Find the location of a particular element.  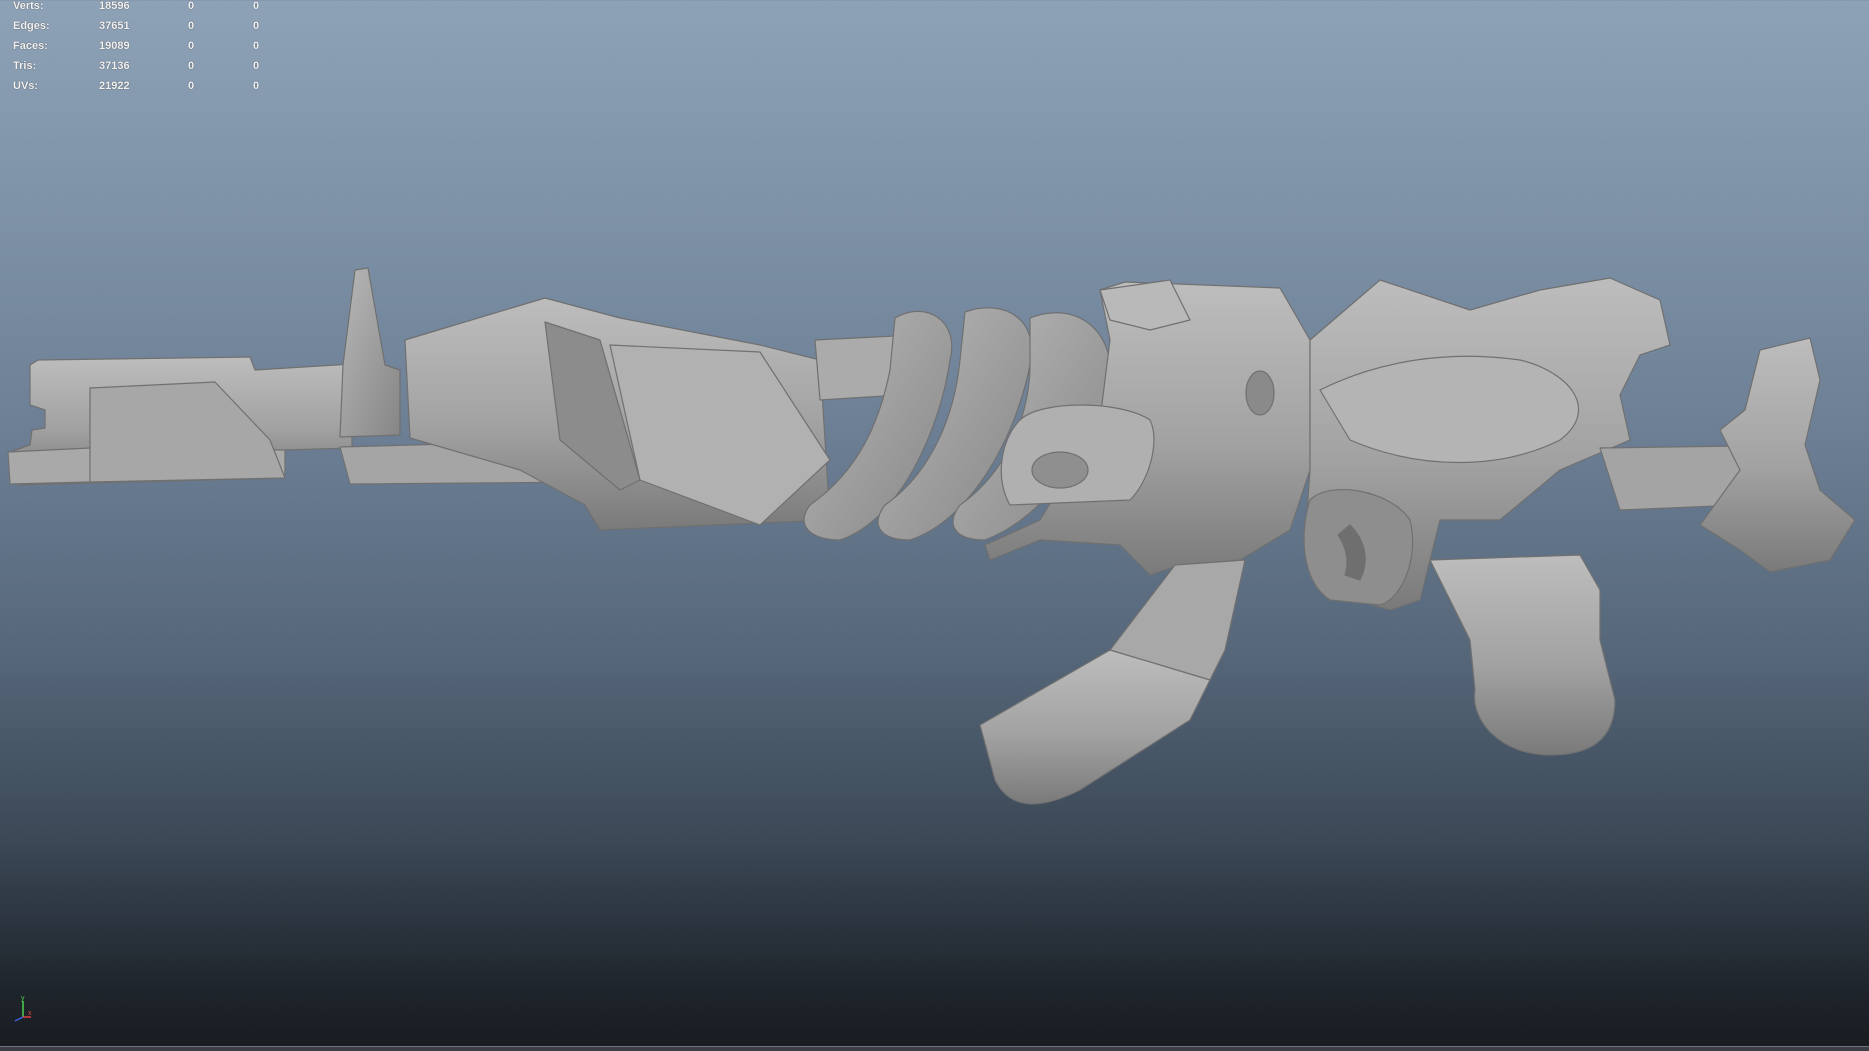

axis-y-label: y is located at coordinates (23, 998).